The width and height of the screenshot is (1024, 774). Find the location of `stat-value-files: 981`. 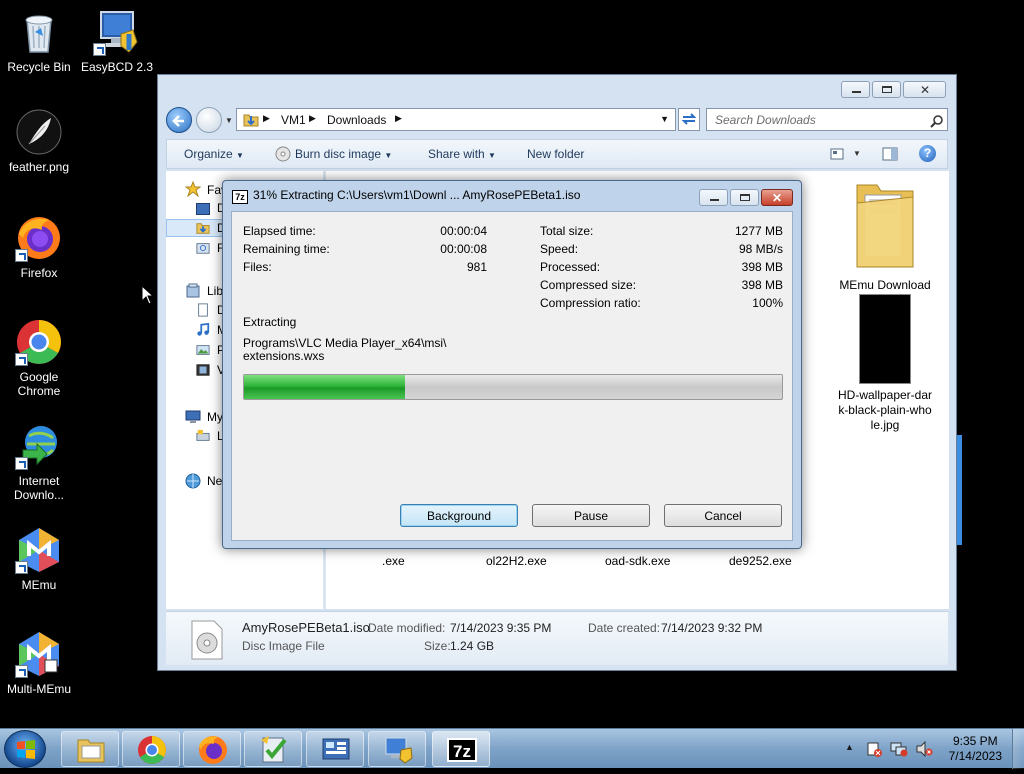

stat-value-files: 981 is located at coordinates (476, 267).